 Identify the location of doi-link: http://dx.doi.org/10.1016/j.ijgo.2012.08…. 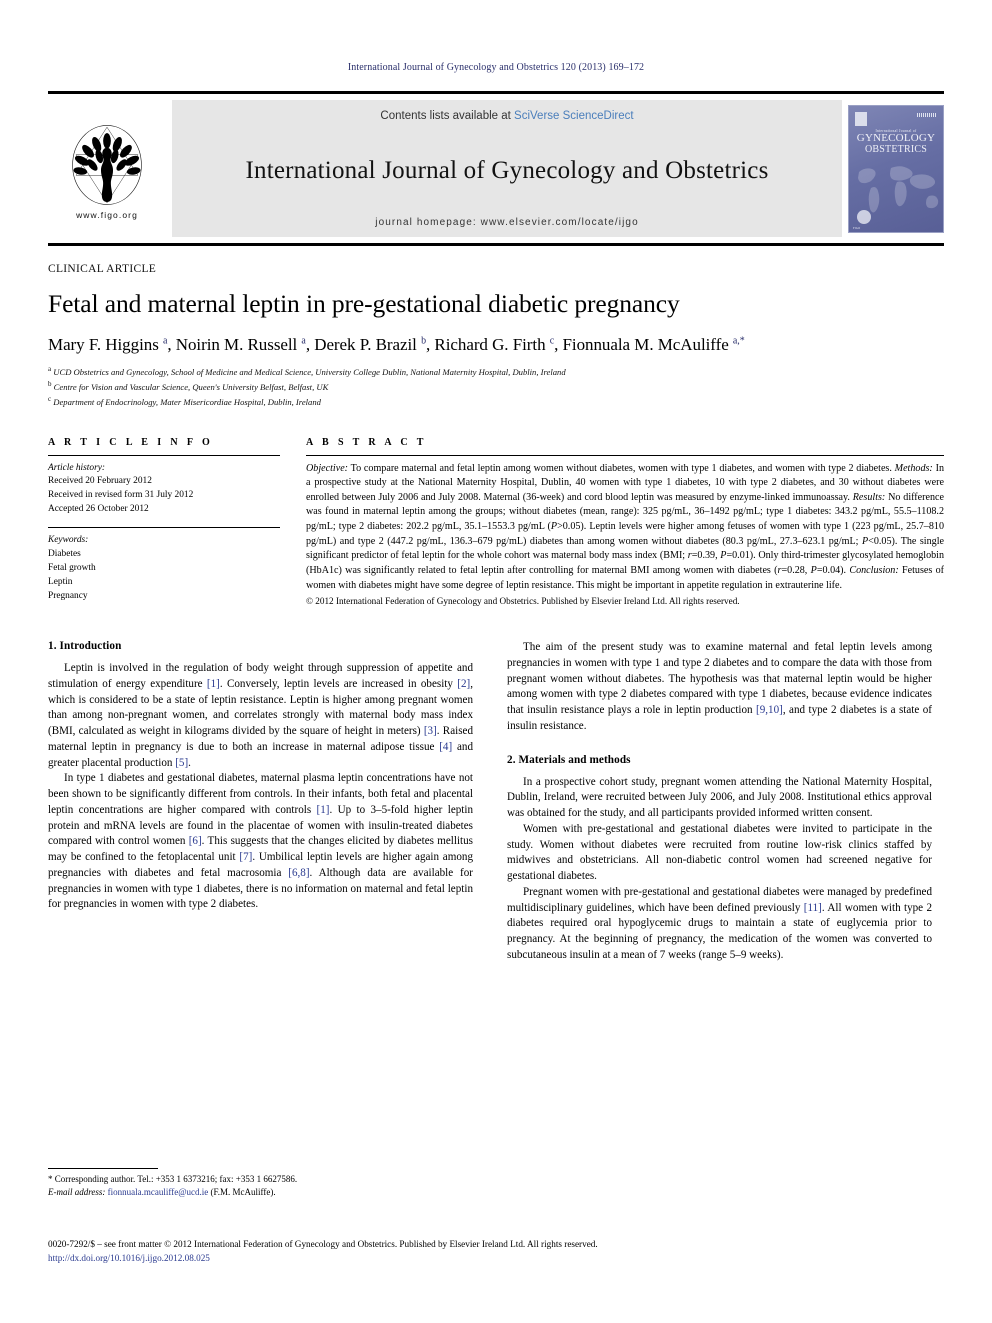
(129, 1258).